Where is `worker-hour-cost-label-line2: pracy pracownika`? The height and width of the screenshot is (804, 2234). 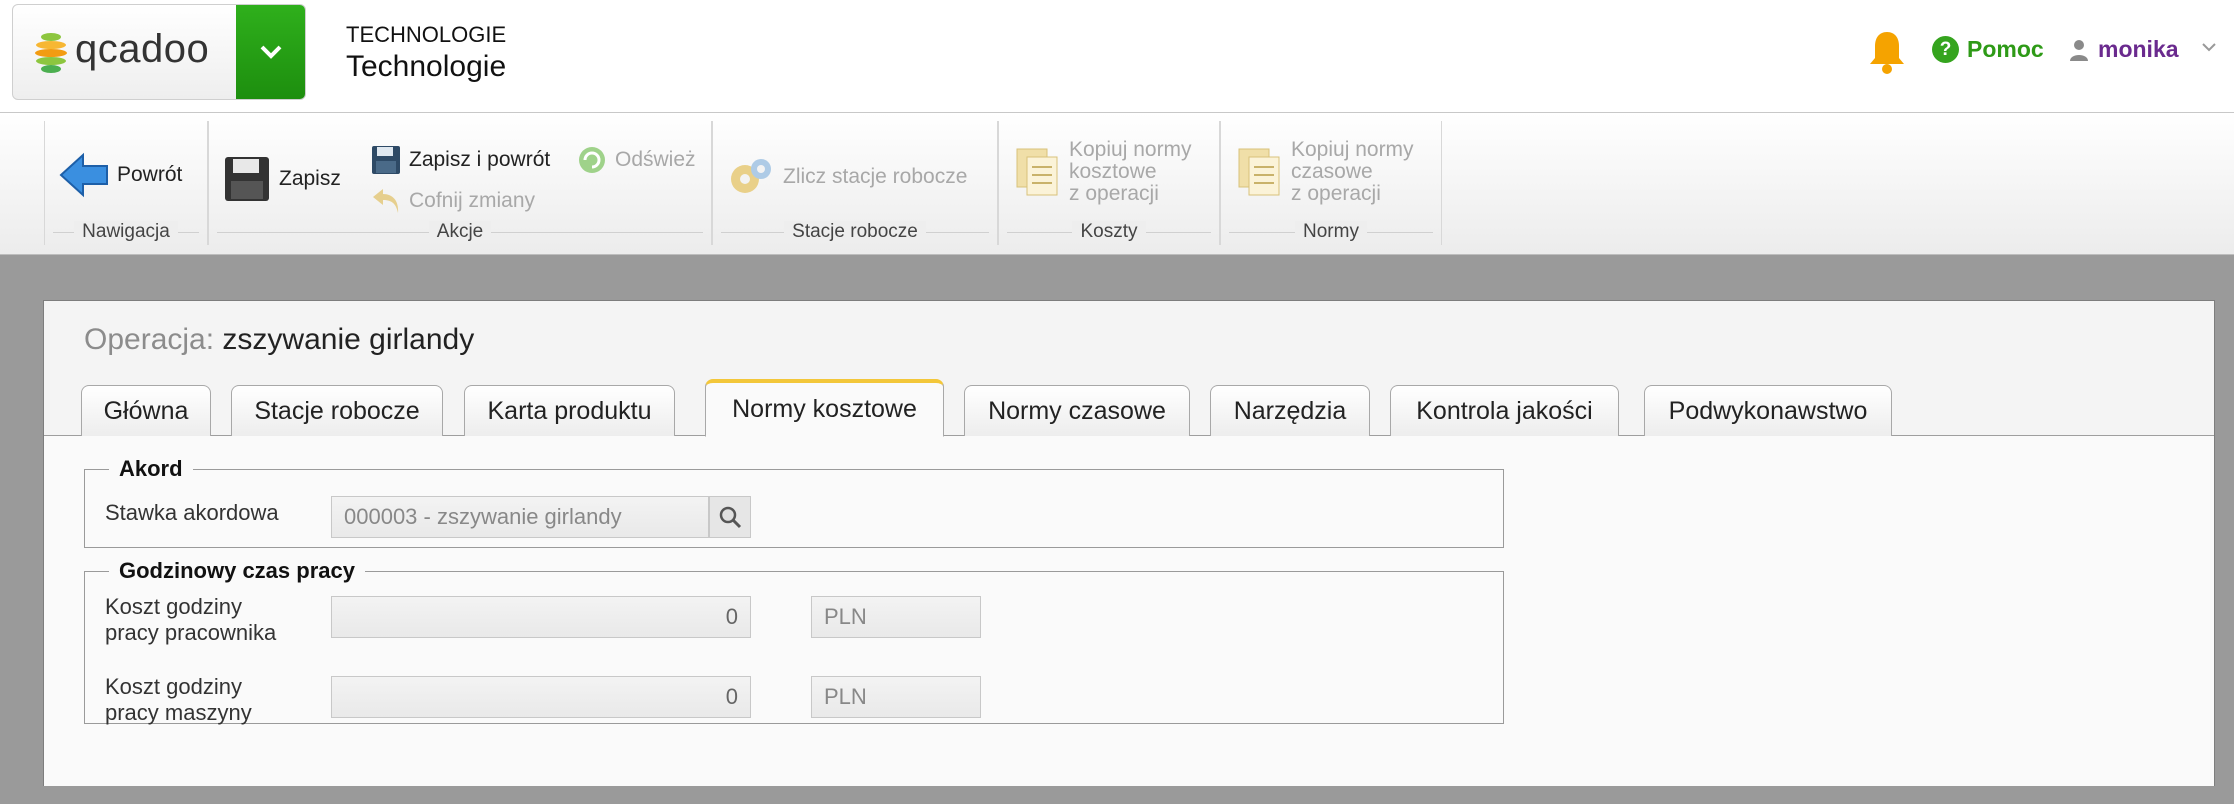 worker-hour-cost-label-line2: pracy pracownika is located at coordinates (191, 632).